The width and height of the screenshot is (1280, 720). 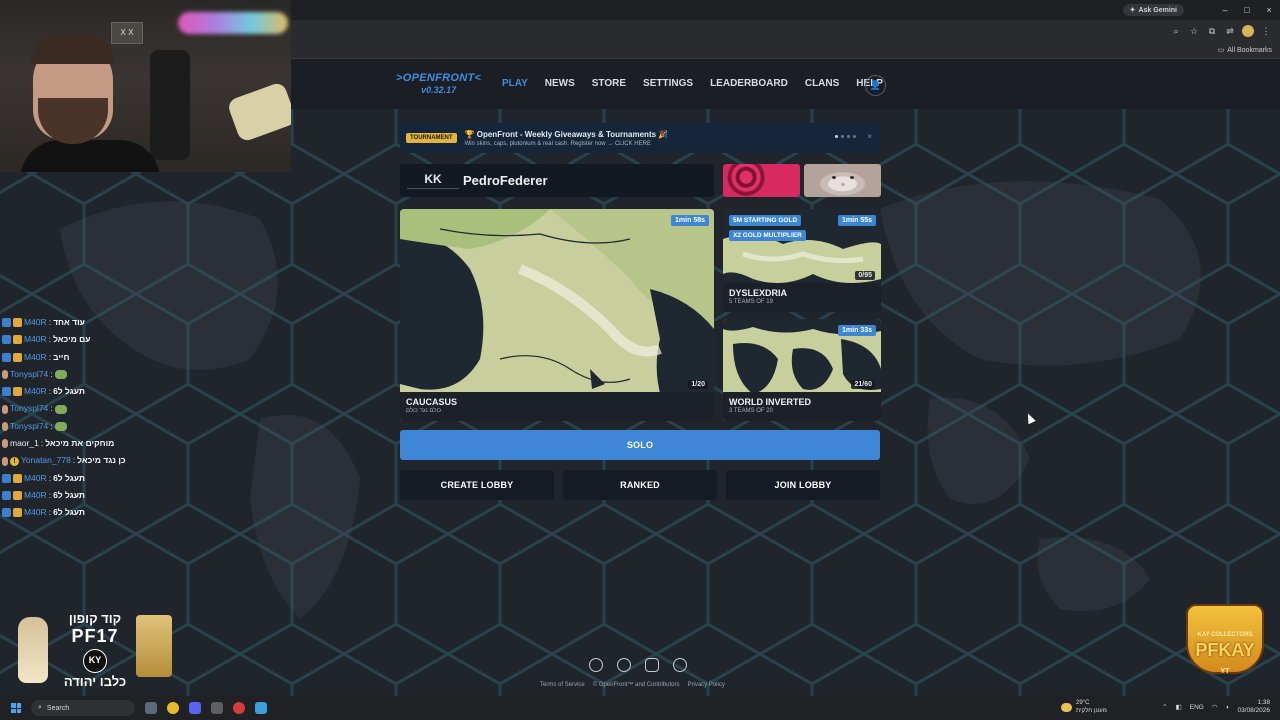 What do you see at coordinates (609, 83) in the screenshot?
I see `nav-store: STORE` at bounding box center [609, 83].